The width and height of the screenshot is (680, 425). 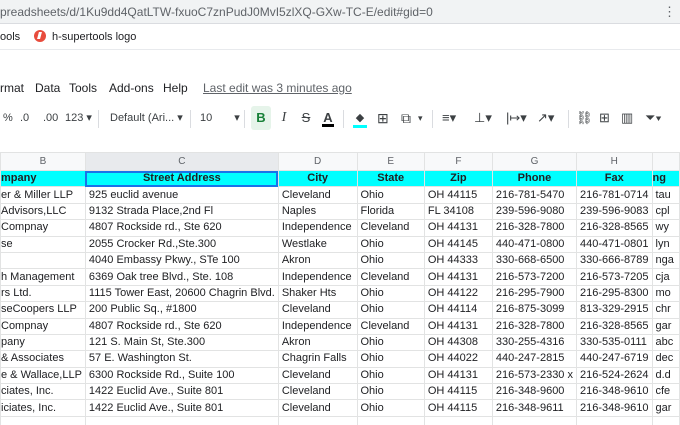 What do you see at coordinates (181, 375) in the screenshot?
I see `table-cell: 6300 Rockside Rd., Suite 100` at bounding box center [181, 375].